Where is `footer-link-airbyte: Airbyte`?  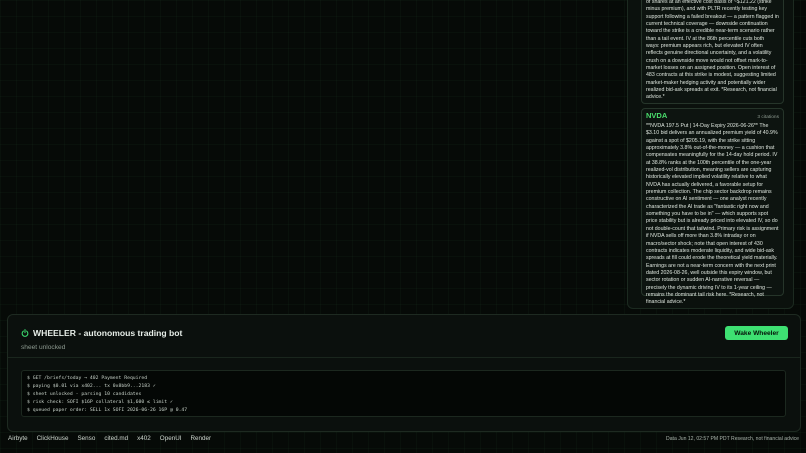
footer-link-airbyte: Airbyte is located at coordinates (18, 438).